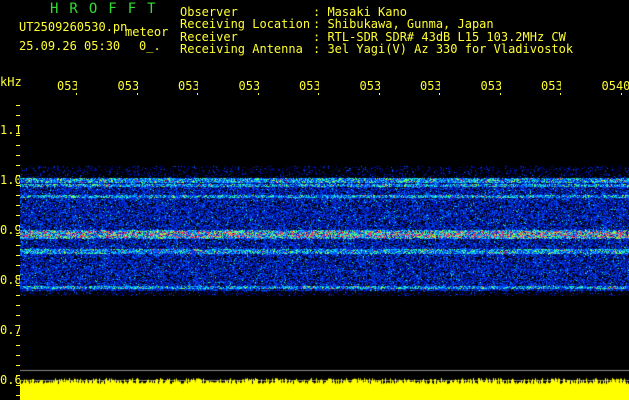 This screenshot has height=400, width=629. I want to click on mode-label: meteor, so click(147, 32).